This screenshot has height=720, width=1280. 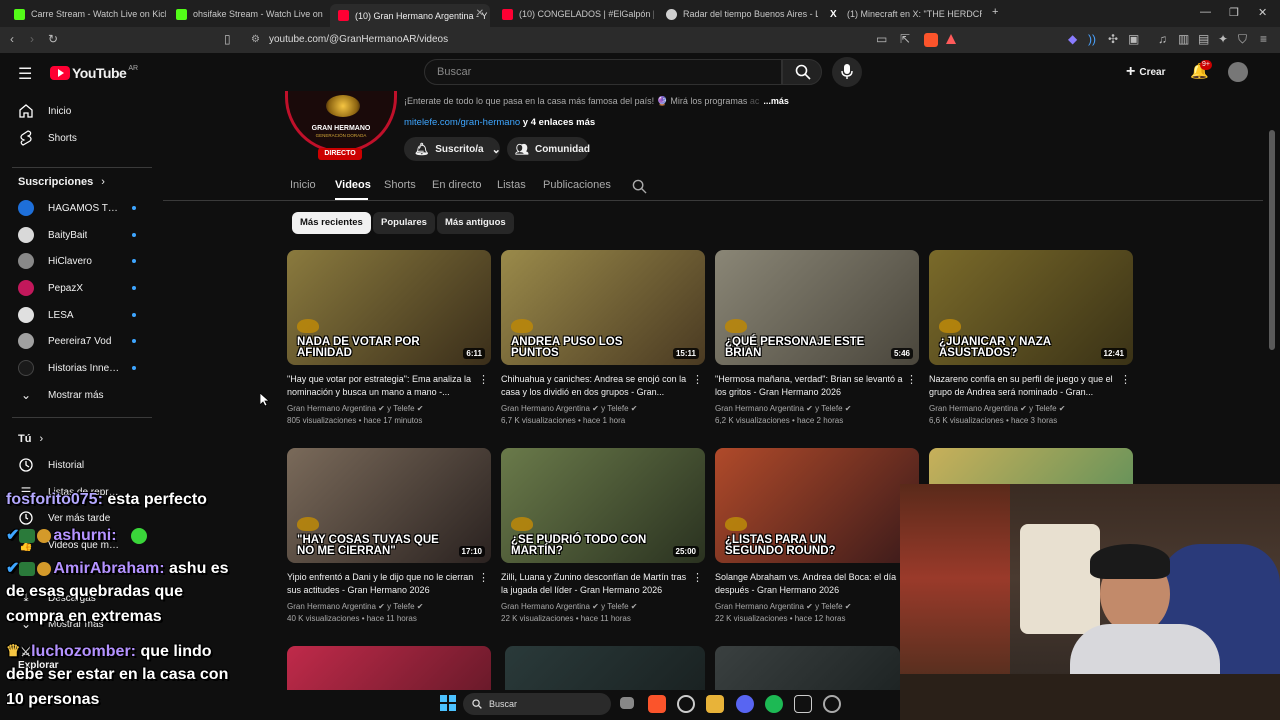 I want to click on brave-browser-icon, so click(x=657, y=704).